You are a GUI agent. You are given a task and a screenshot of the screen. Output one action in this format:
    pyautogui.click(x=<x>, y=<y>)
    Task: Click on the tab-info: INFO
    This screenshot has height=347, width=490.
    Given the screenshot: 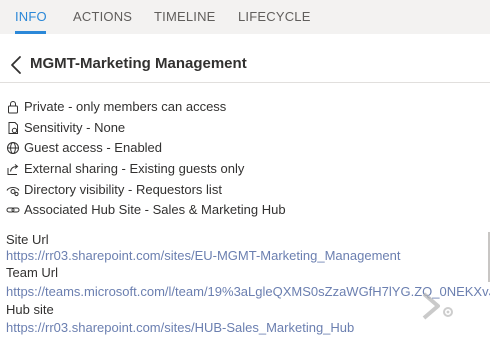 What is the action you would take?
    pyautogui.click(x=31, y=16)
    